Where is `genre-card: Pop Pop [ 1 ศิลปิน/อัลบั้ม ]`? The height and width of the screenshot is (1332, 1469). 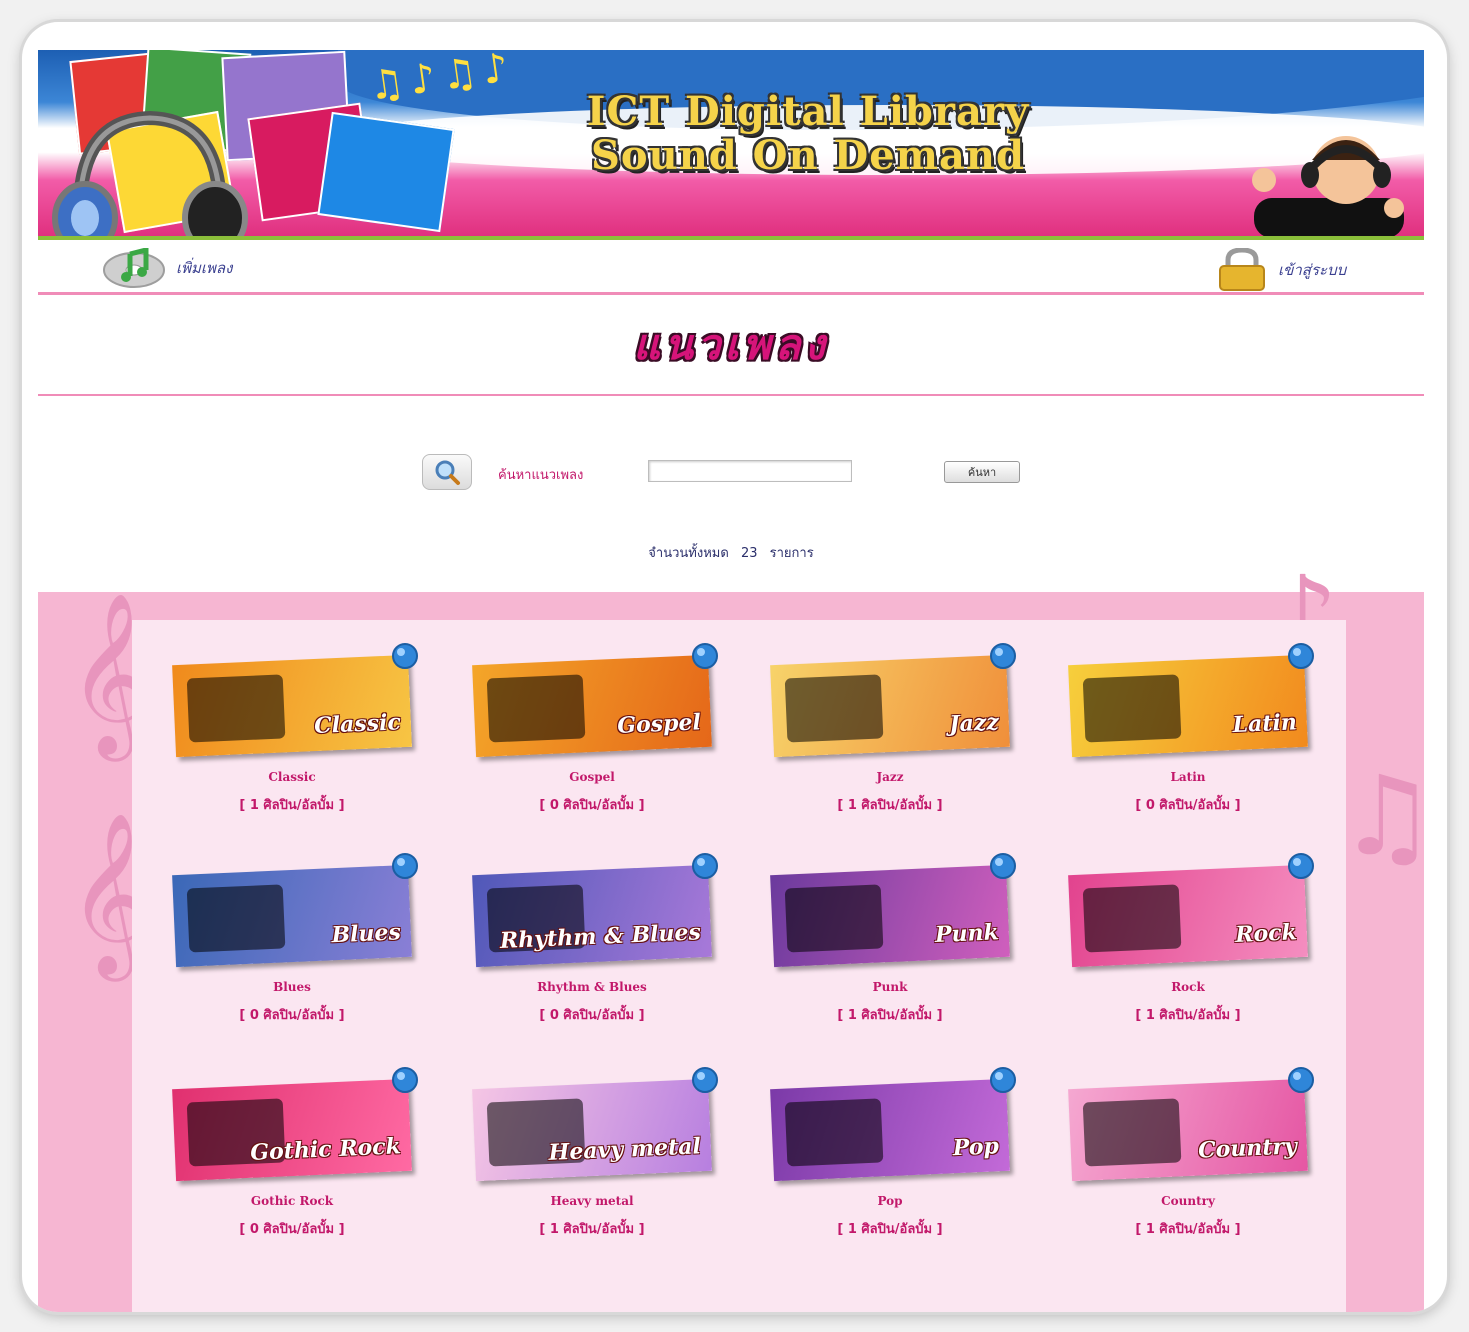
genre-card: Pop Pop [ 1 ศิลปิน/อัลบั้ม ] is located at coordinates (900, 1168).